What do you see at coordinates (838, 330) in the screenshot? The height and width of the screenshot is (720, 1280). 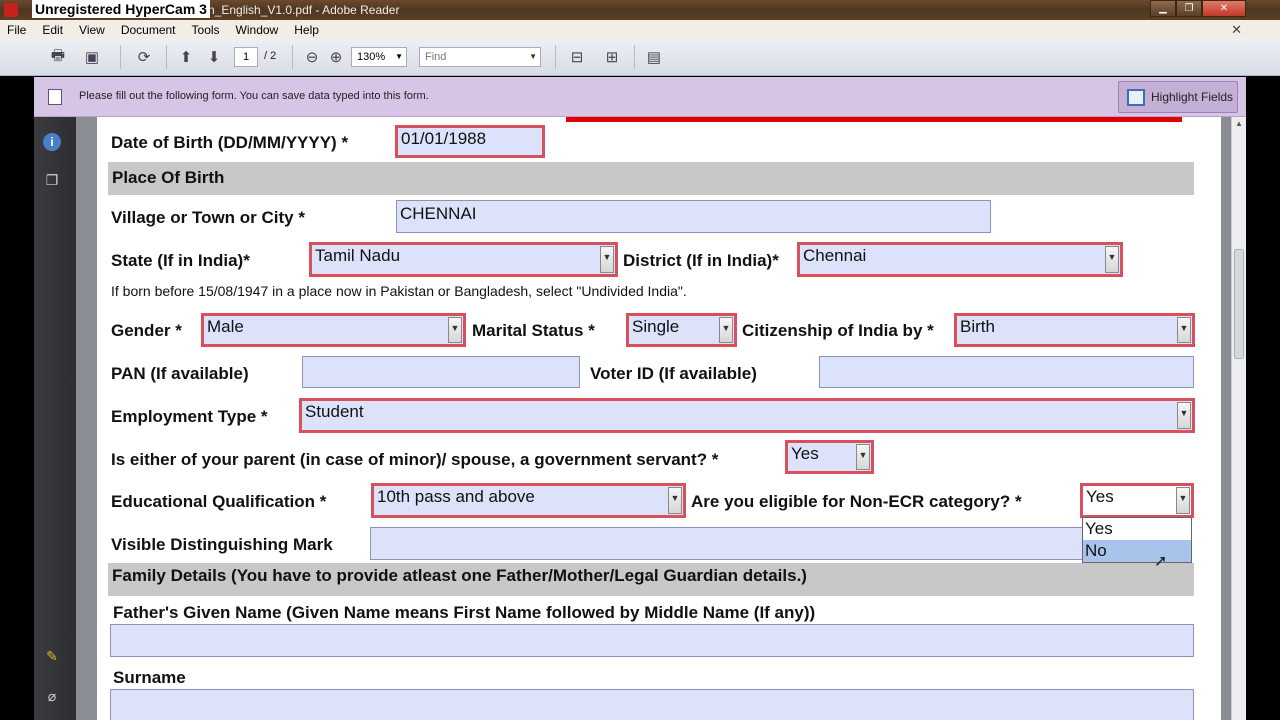 I see `citizenship-label: Citizenship of India by *` at bounding box center [838, 330].